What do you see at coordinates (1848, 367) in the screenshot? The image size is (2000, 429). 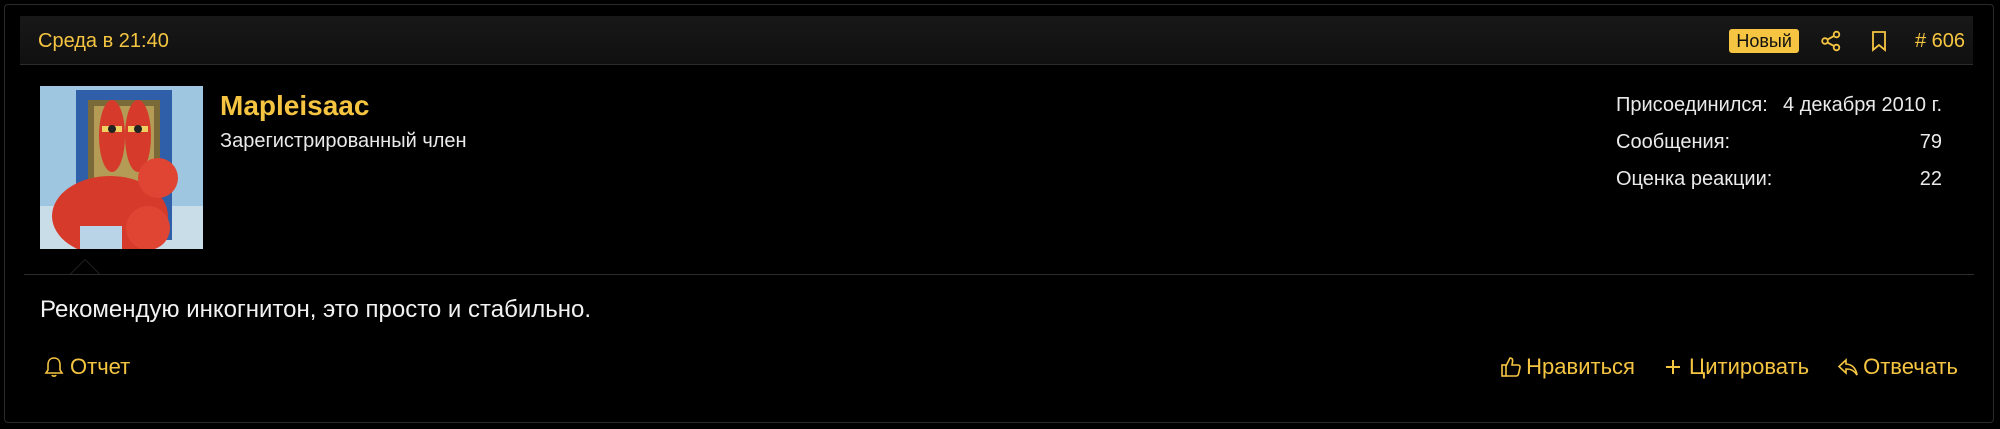 I see `reply-icon` at bounding box center [1848, 367].